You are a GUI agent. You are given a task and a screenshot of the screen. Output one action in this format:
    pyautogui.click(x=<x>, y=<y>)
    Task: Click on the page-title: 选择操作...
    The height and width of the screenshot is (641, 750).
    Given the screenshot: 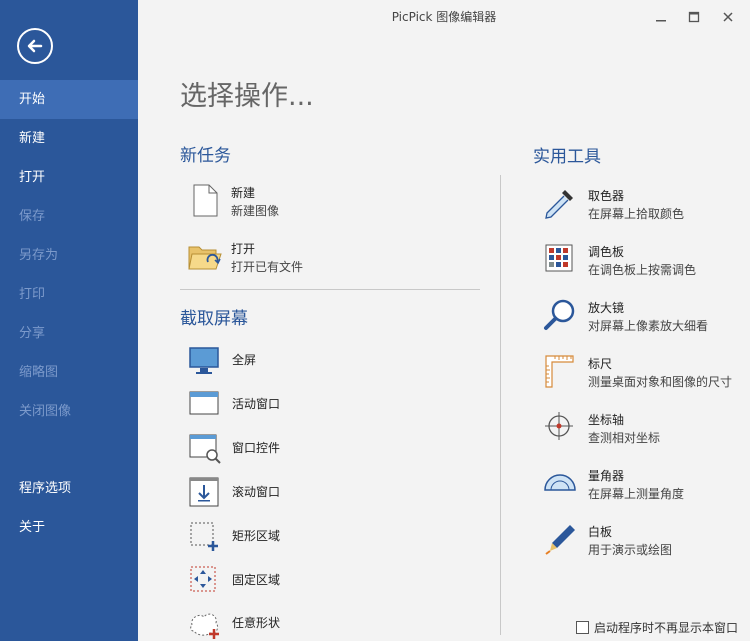 What is the action you would take?
    pyautogui.click(x=247, y=96)
    